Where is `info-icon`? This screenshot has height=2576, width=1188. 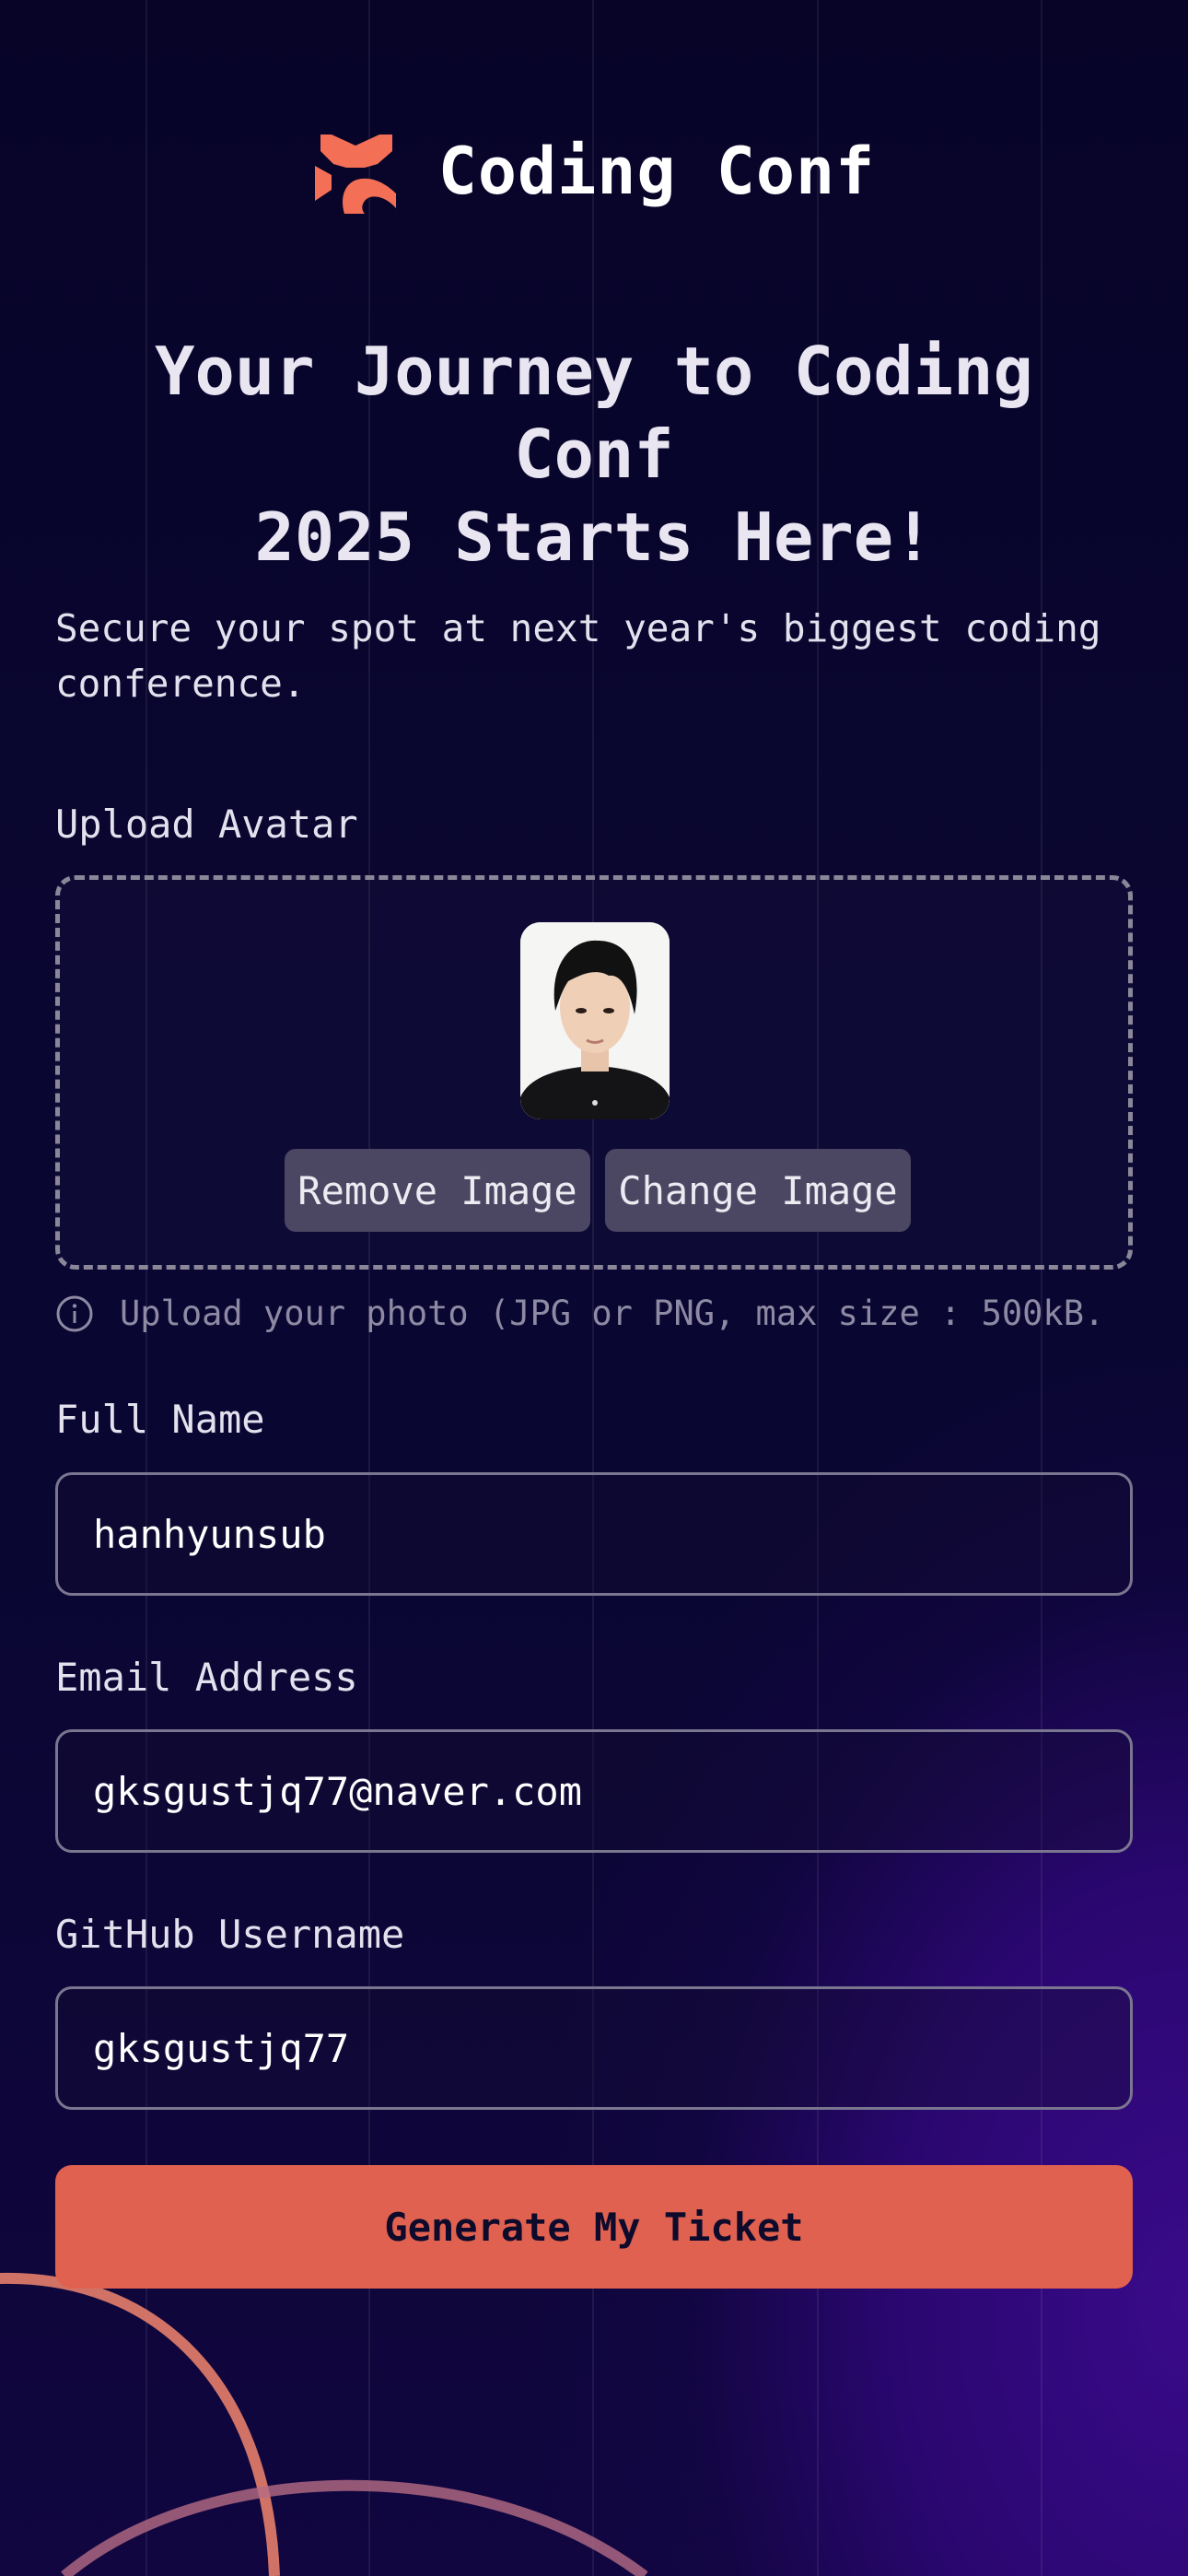 info-icon is located at coordinates (74, 1313).